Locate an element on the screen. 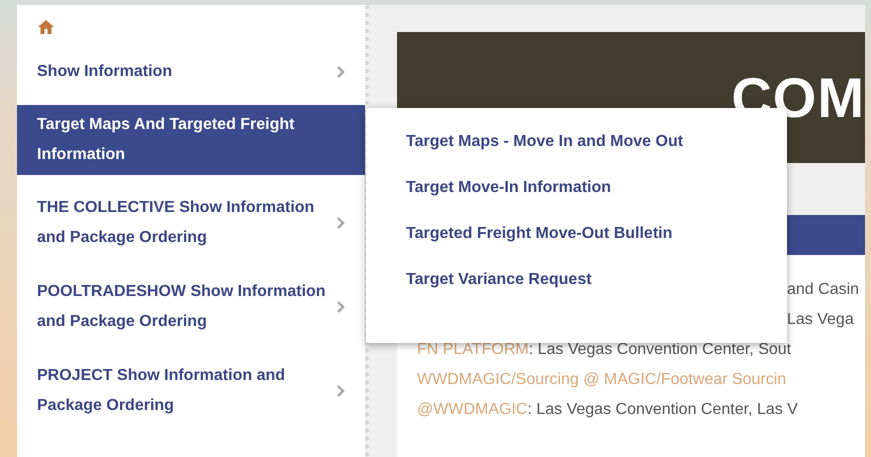 The height and width of the screenshot is (457, 871). home-icon is located at coordinates (46, 27).